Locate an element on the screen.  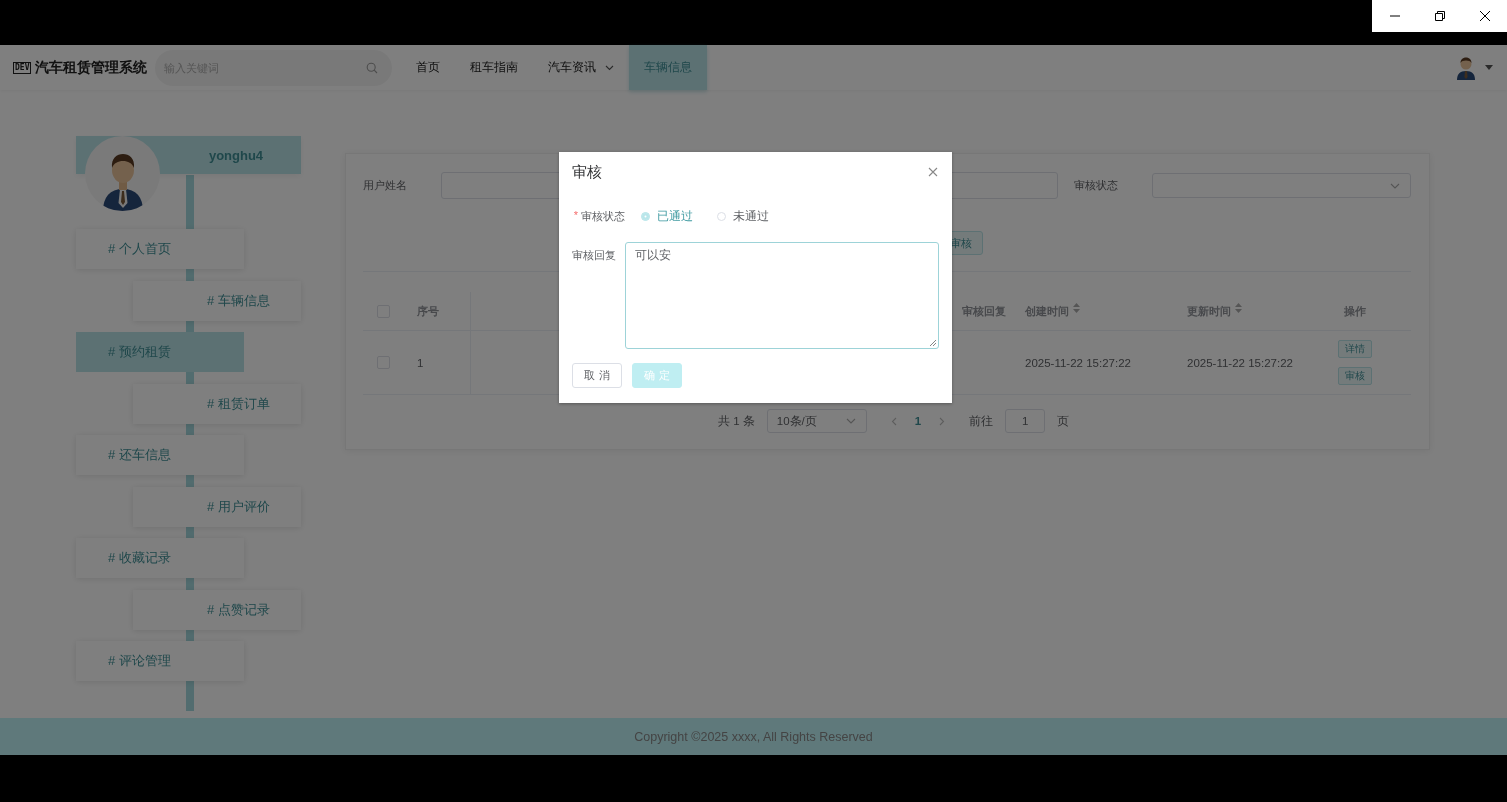
caret-icon is located at coordinates (1489, 67).